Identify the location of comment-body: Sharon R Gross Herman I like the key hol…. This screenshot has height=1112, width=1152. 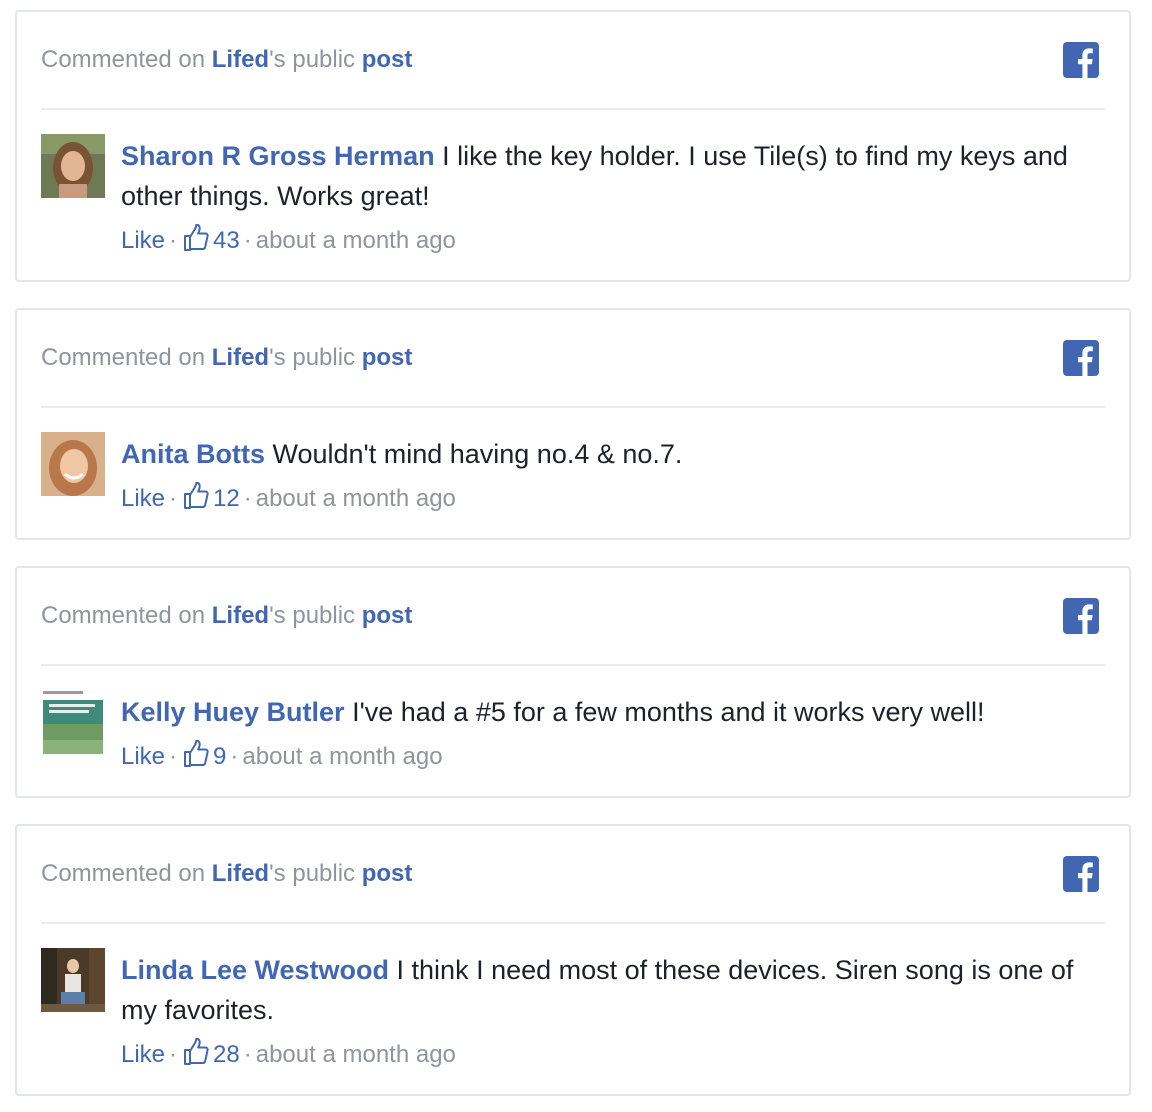
(613, 176).